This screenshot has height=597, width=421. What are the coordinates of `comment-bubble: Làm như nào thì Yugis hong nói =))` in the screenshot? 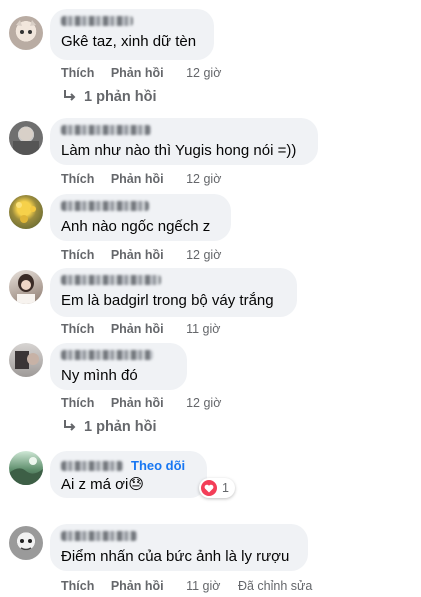 It's located at (184, 141).